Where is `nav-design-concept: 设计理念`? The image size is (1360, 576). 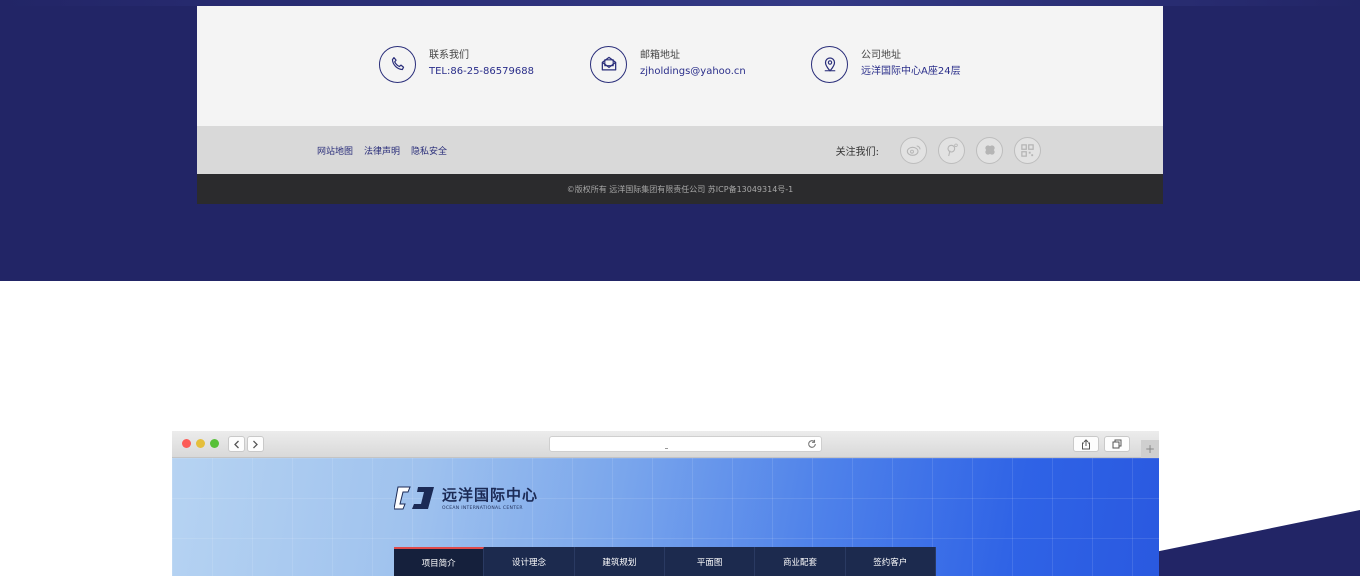 nav-design-concept: 设计理念 is located at coordinates (529, 561).